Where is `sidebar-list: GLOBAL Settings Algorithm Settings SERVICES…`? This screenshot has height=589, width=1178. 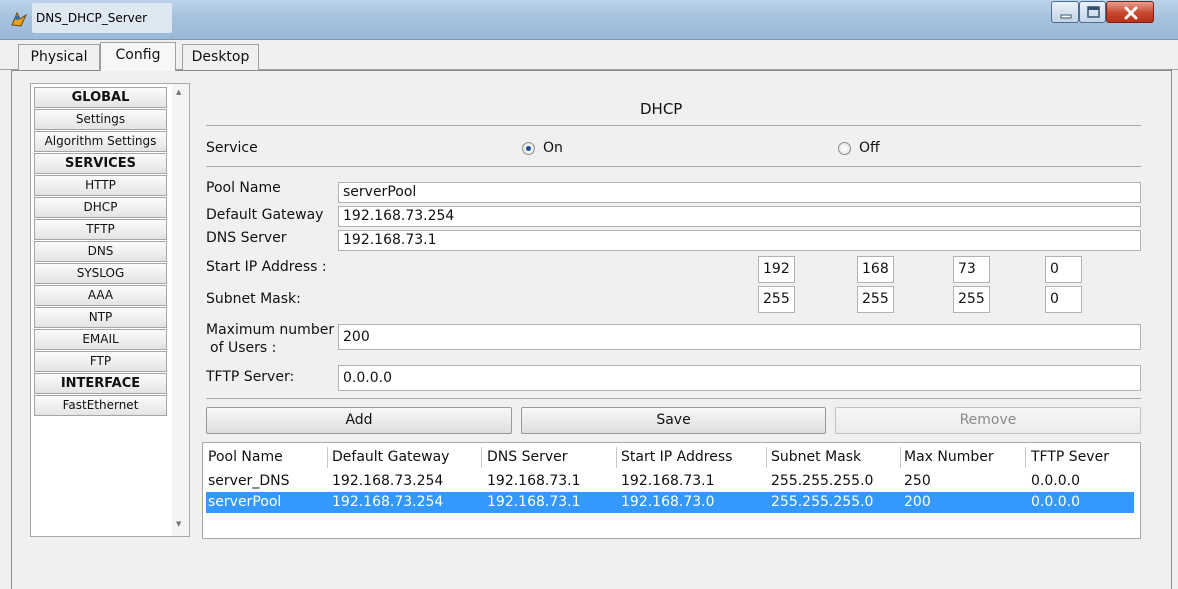 sidebar-list: GLOBAL Settings Algorithm Settings SERVICES… is located at coordinates (100, 252).